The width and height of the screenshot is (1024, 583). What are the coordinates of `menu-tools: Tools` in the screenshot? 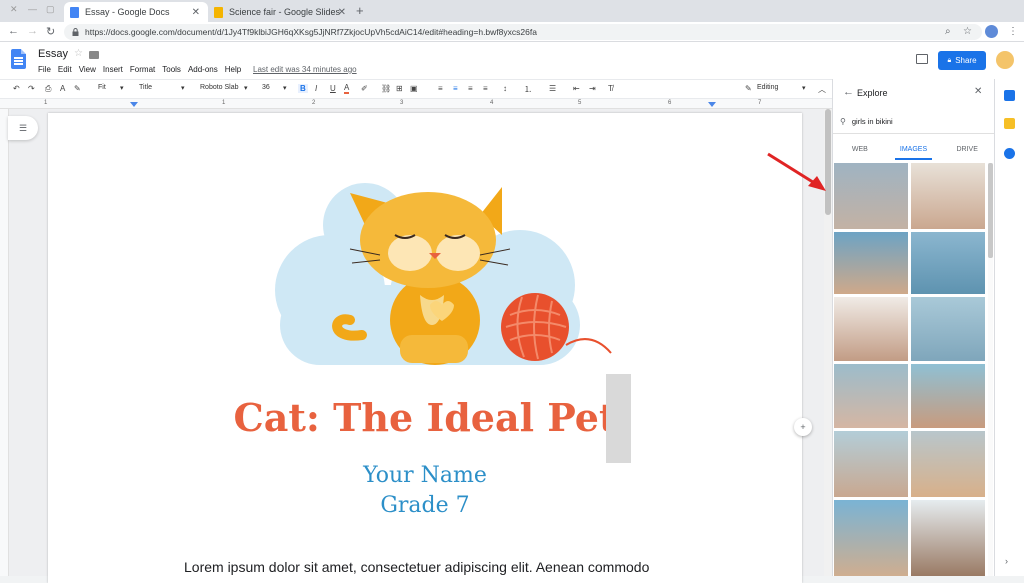 It's located at (171, 69).